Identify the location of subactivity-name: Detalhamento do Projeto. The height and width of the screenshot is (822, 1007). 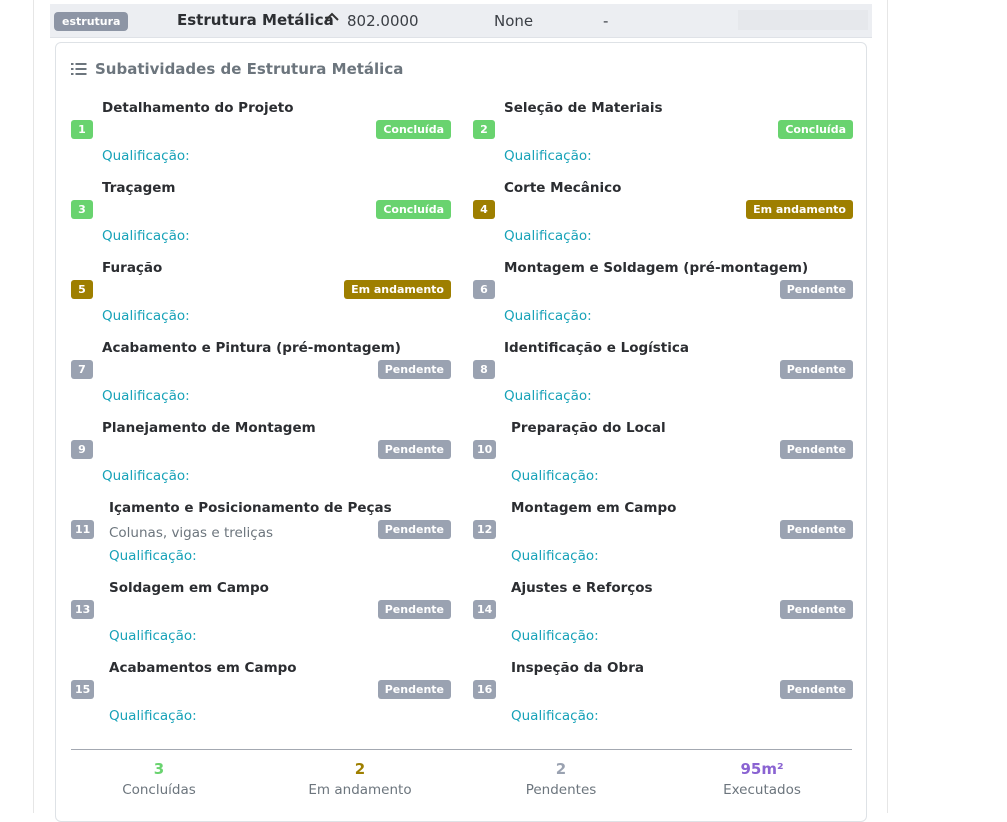
(198, 108).